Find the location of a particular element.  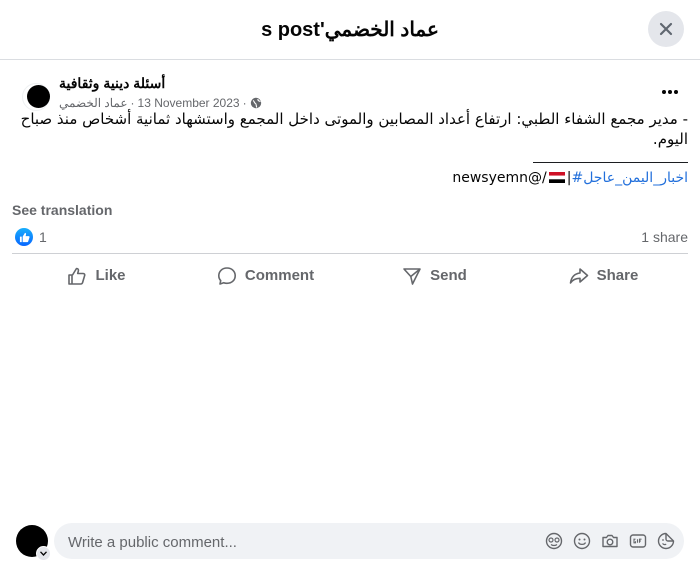

text-divider is located at coordinates (610, 162).